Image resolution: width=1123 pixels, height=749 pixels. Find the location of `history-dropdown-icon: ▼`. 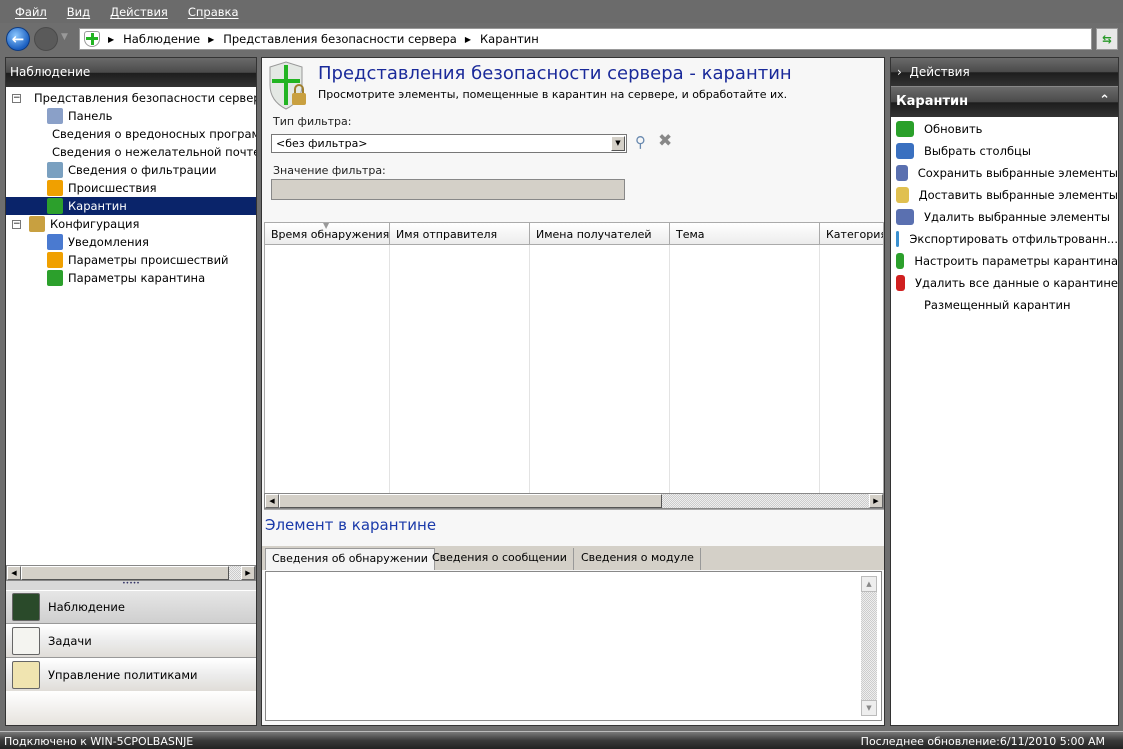

history-dropdown-icon: ▼ is located at coordinates (64, 37).